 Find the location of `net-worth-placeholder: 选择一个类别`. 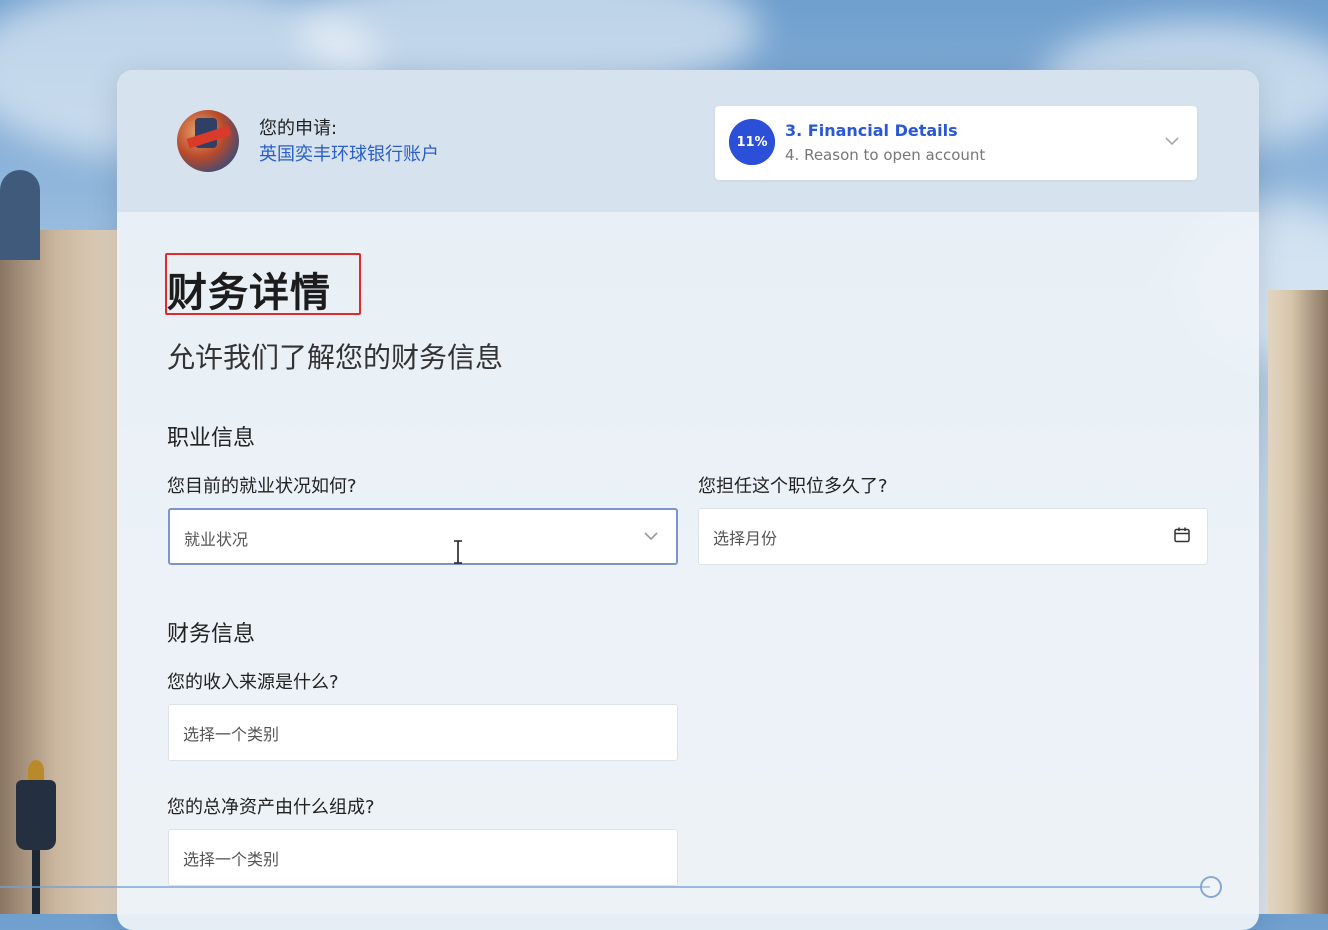

net-worth-placeholder: 选择一个类别 is located at coordinates (231, 859).